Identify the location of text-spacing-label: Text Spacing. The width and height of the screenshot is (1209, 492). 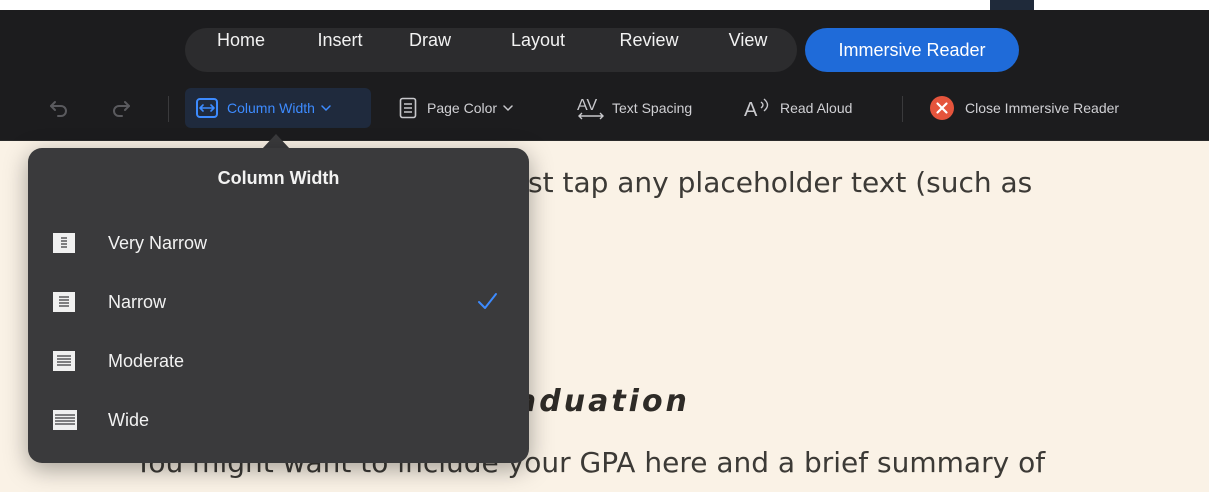
(652, 108).